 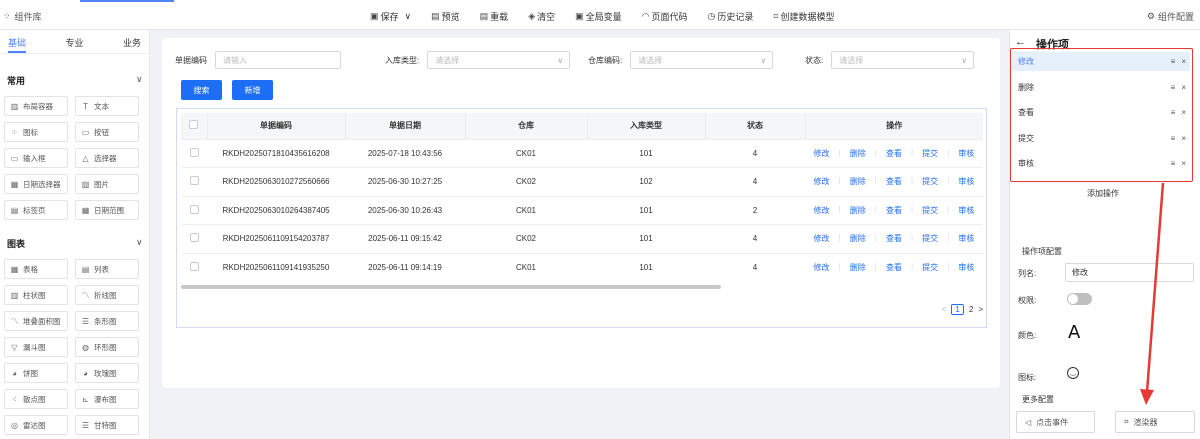 I want to click on toolbar-global-var-button: ▣ 全局变量, so click(x=598, y=16).